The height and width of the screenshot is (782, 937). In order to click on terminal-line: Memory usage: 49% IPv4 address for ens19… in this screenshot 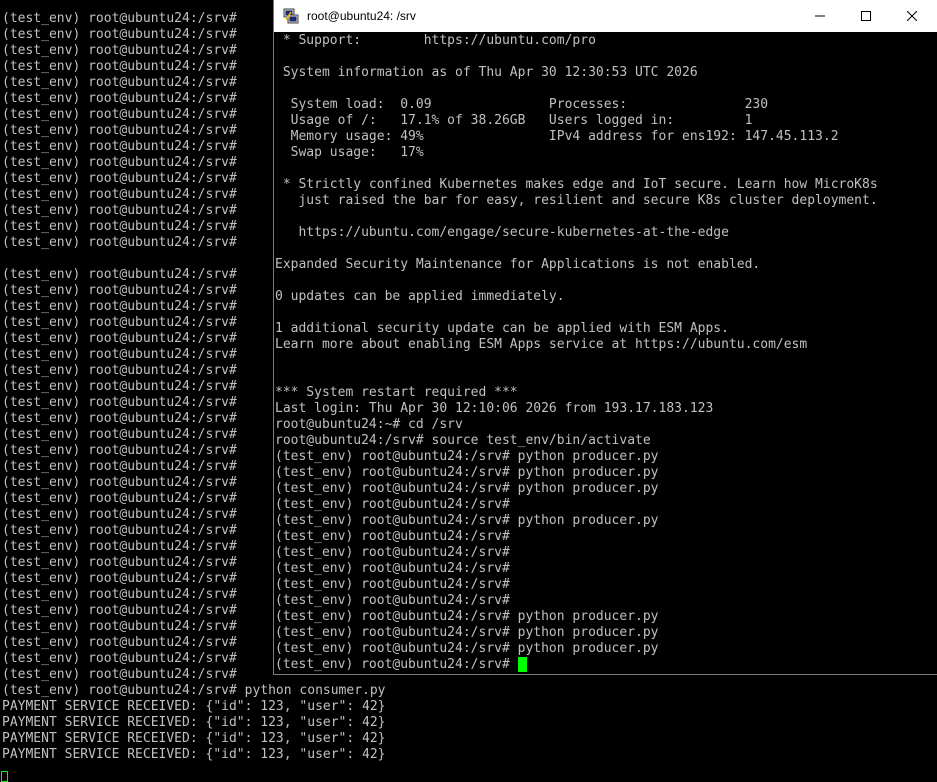, I will do `click(557, 136)`.